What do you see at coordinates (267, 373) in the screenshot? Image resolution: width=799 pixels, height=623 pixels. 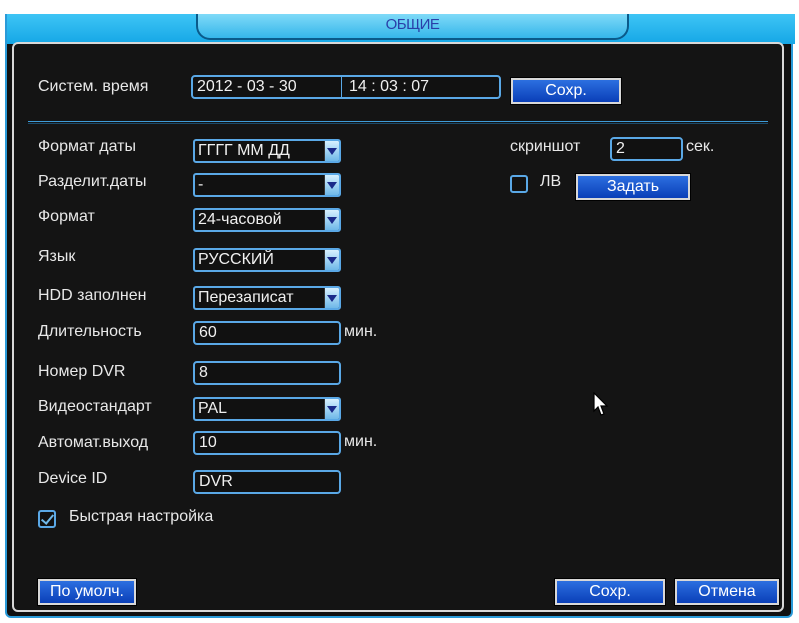 I see `dvr-number-input: 8` at bounding box center [267, 373].